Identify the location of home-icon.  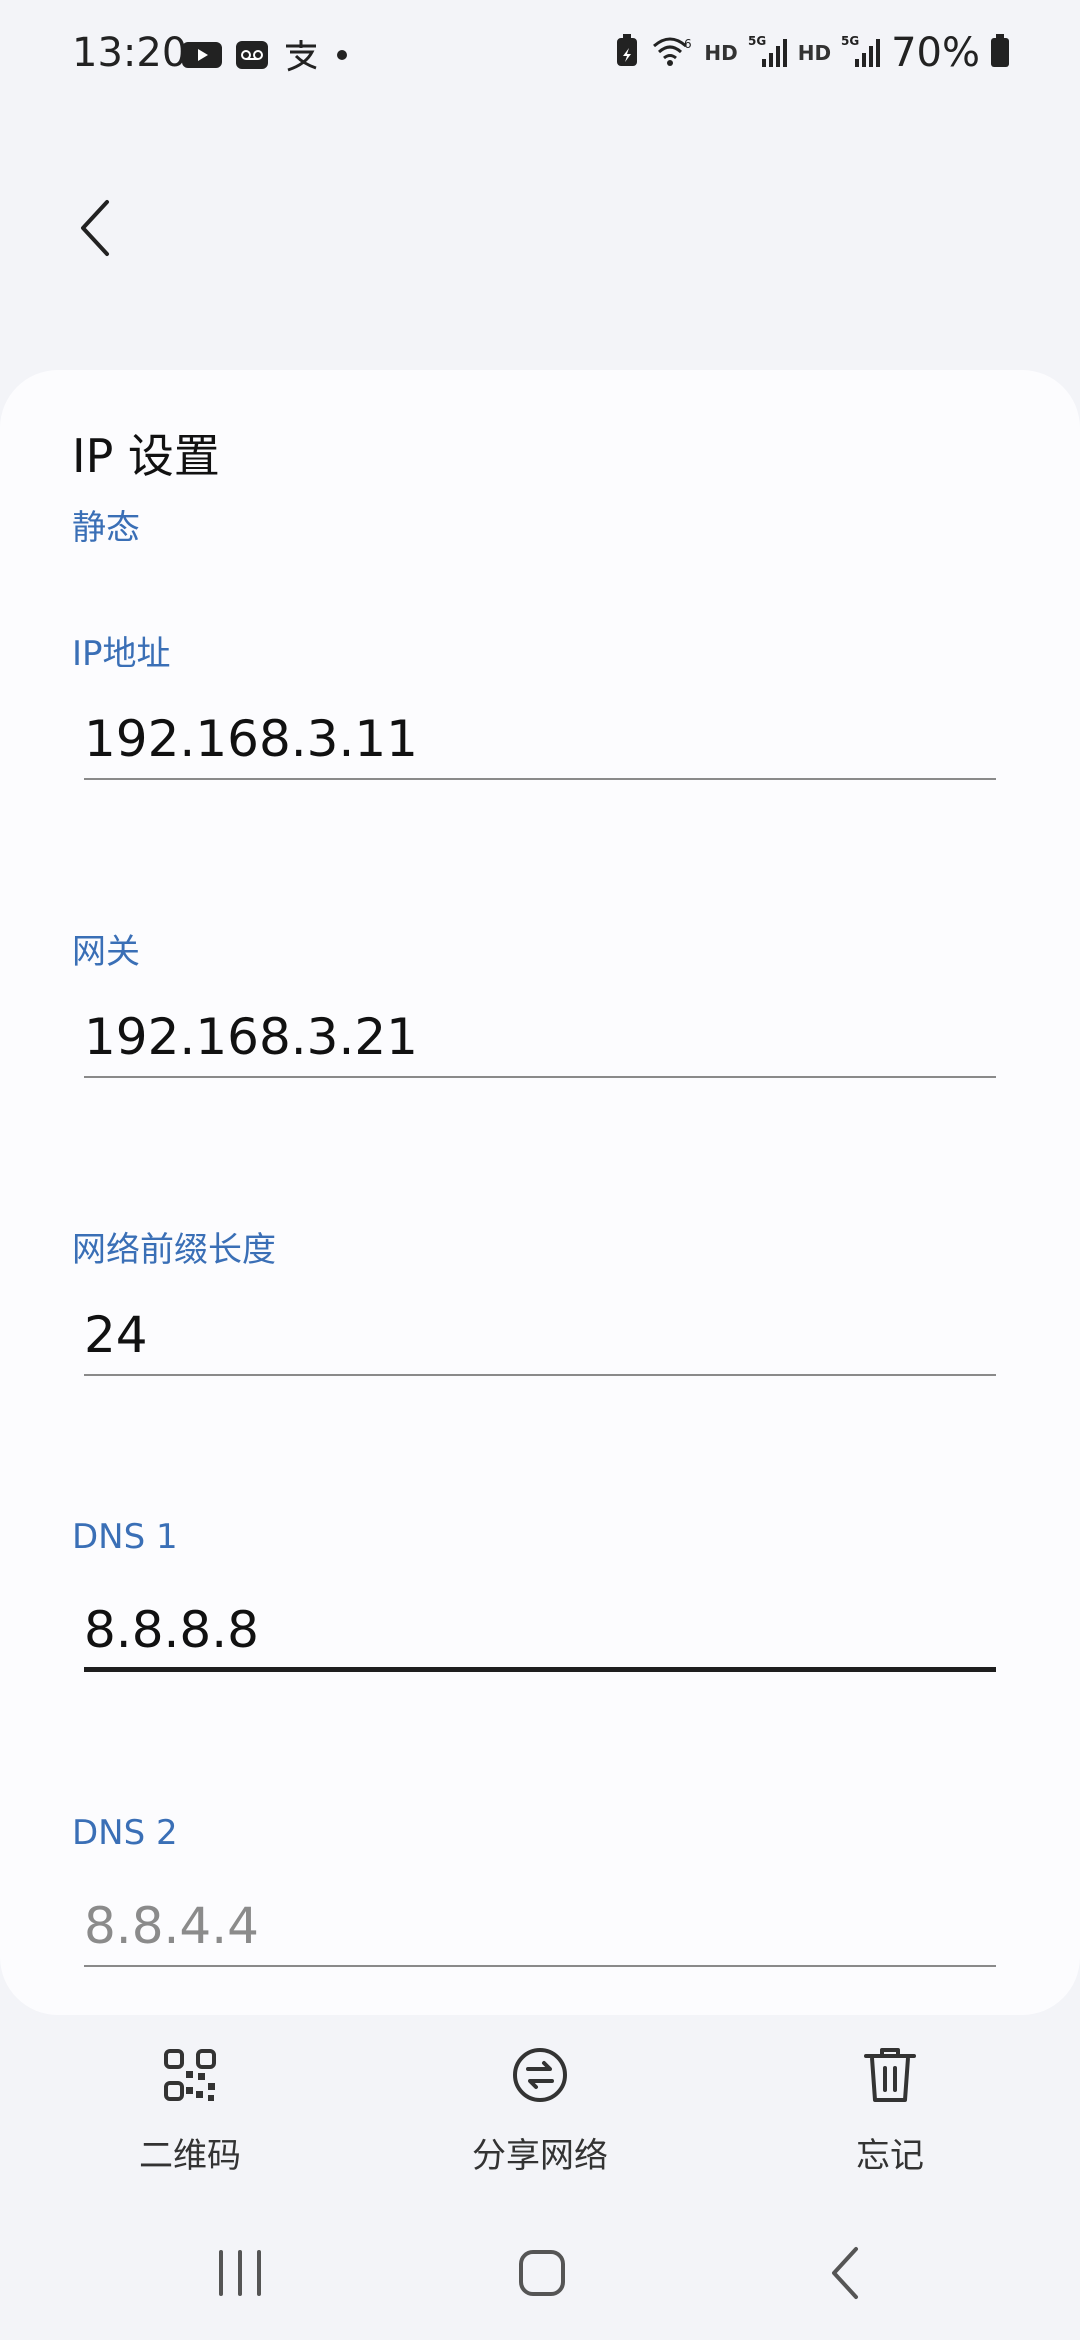
(542, 2275).